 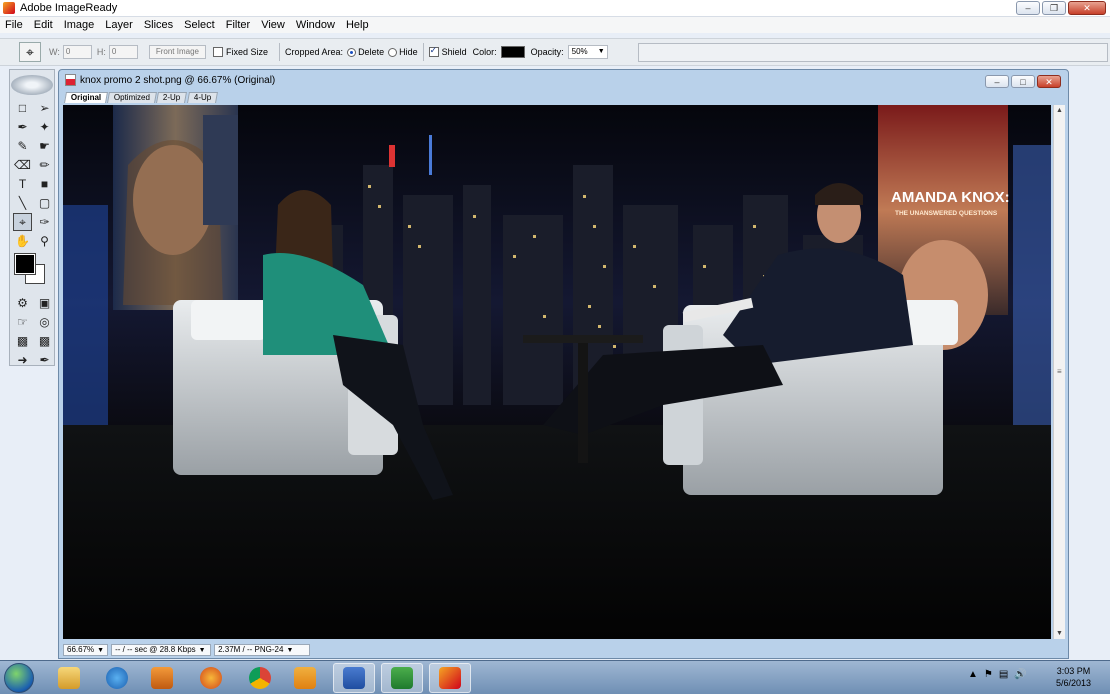 What do you see at coordinates (988, 674) in the screenshot?
I see `action-center-flag-icon: ⚑` at bounding box center [988, 674].